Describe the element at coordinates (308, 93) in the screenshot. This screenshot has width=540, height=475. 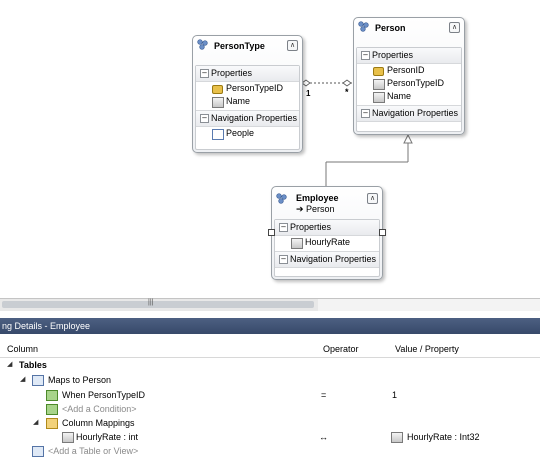
I see `multiplicity-one: 1` at that location.